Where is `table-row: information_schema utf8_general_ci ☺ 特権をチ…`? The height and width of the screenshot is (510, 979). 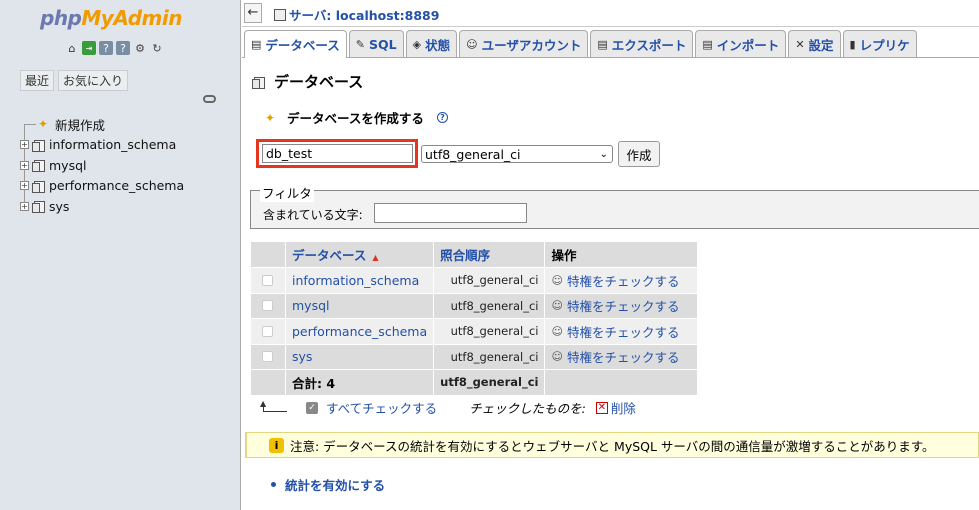 table-row: information_schema utf8_general_ci ☺ 特権をチ… is located at coordinates (474, 280).